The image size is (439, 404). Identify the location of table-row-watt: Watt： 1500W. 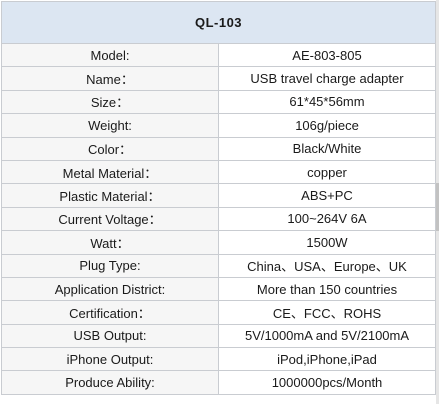
(218, 242).